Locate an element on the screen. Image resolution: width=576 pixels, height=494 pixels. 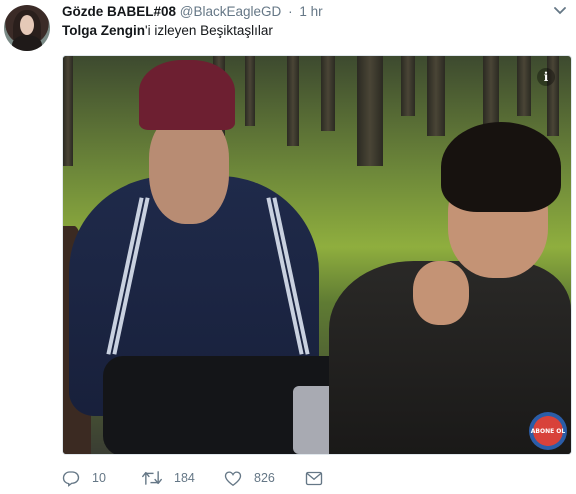
reply-count: 10 is located at coordinates (99, 478).